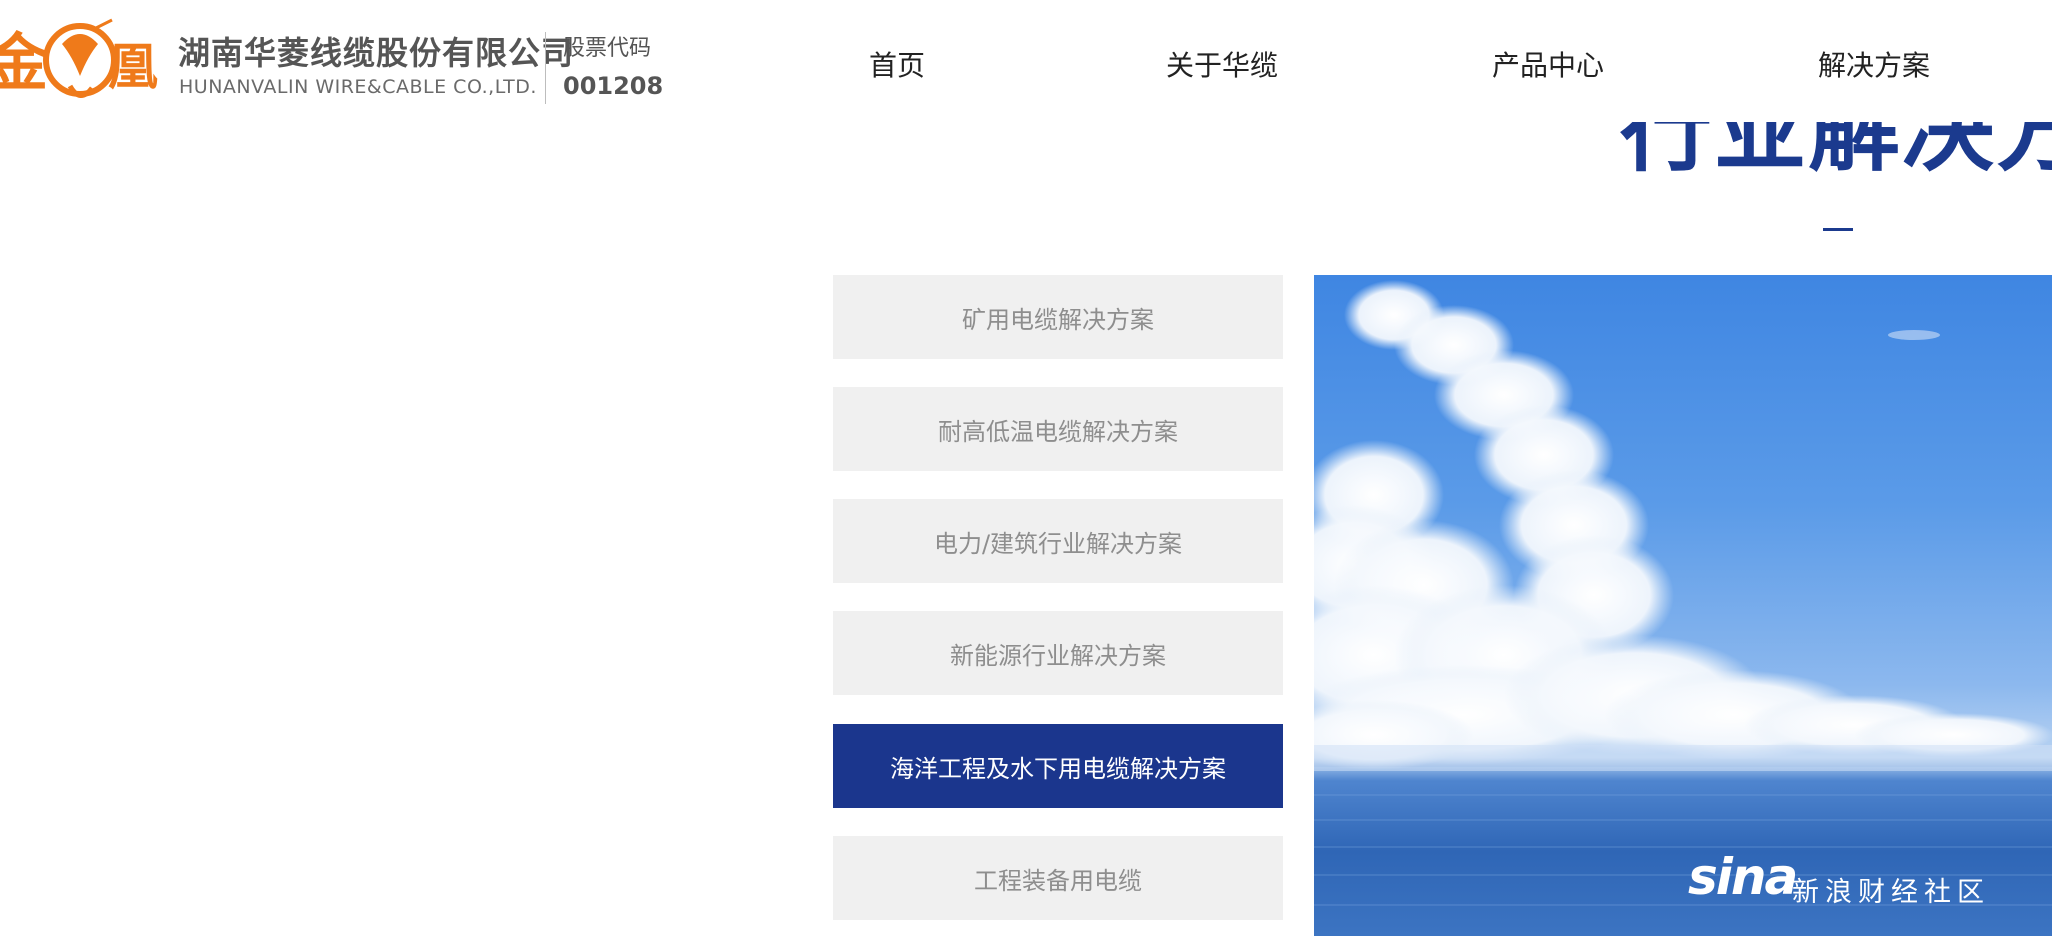  What do you see at coordinates (133, 67) in the screenshot?
I see `svg-text: 凰` at bounding box center [133, 67].